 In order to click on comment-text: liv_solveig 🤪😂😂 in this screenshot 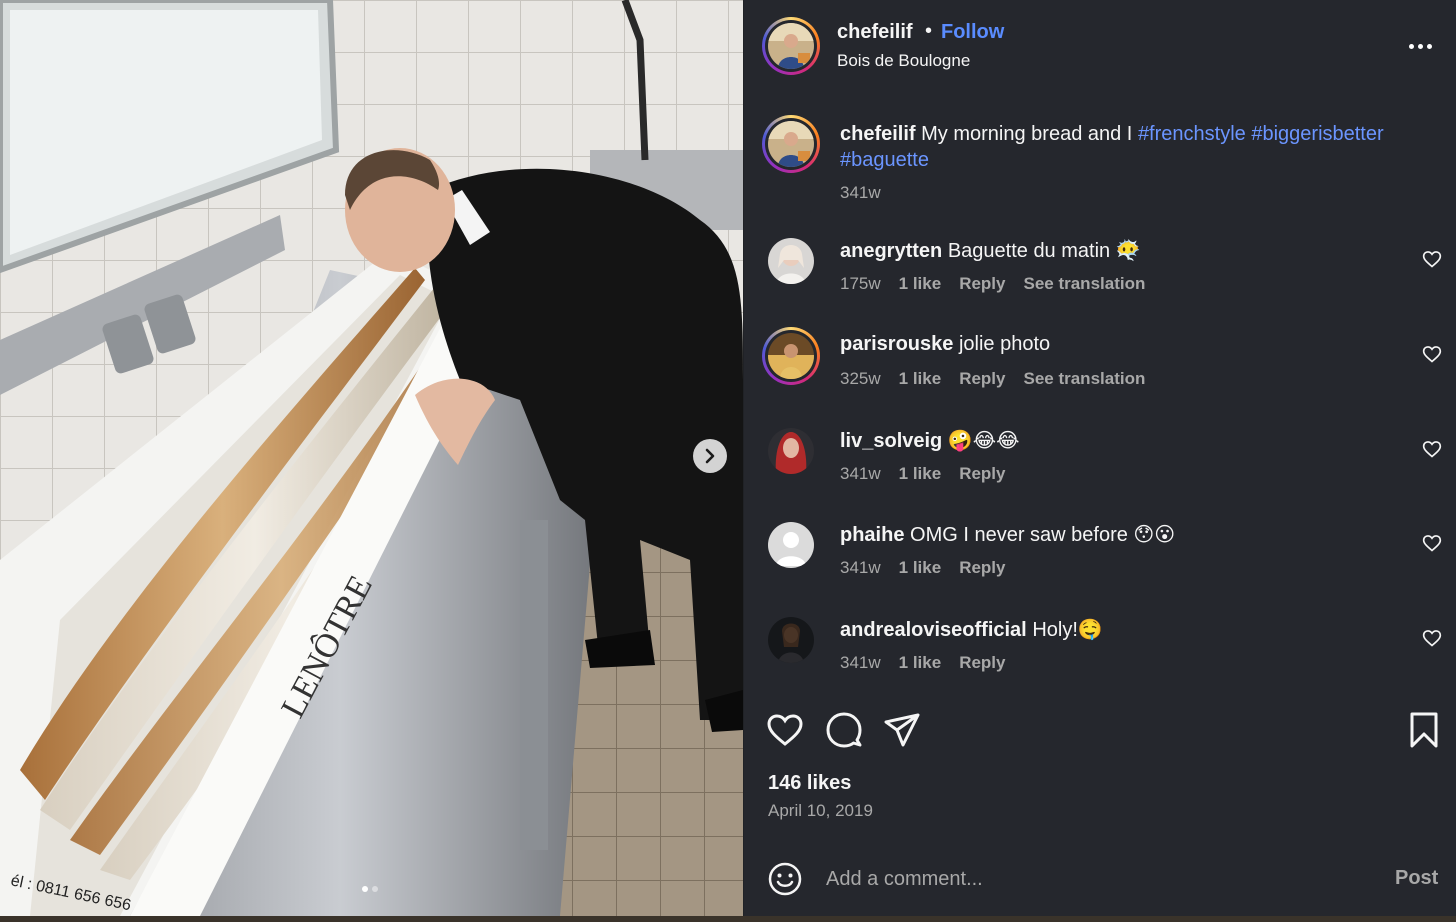, I will do `click(929, 440)`.